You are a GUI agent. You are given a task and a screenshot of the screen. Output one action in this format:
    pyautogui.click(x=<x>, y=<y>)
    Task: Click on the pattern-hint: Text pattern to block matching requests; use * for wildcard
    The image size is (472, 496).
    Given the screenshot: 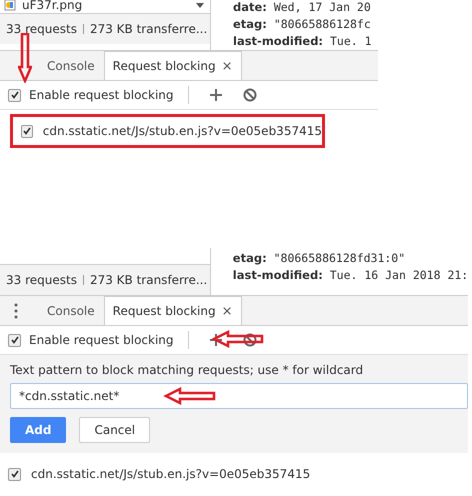 What is the action you would take?
    pyautogui.click(x=187, y=370)
    